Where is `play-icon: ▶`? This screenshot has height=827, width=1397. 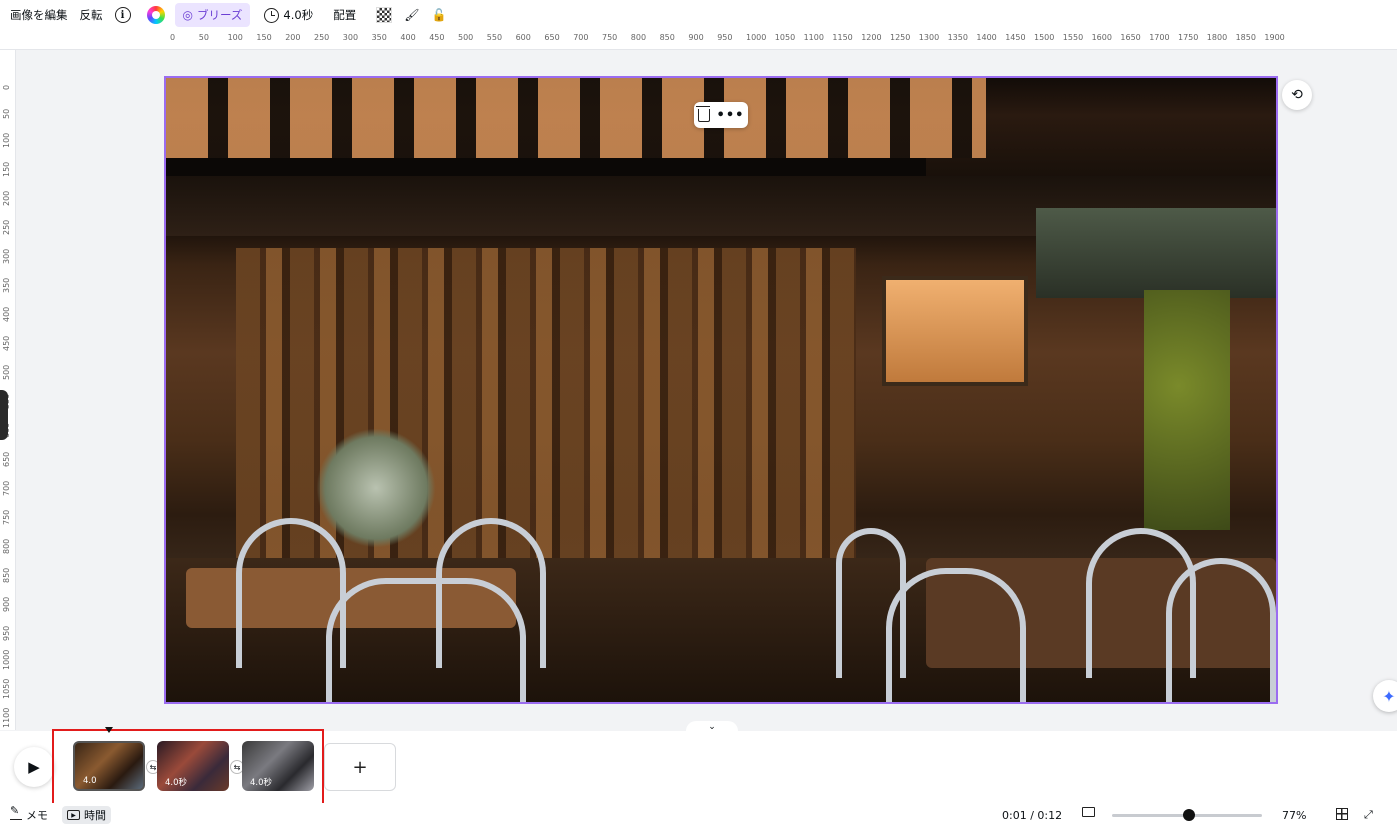
play-icon: ▶ is located at coordinates (34, 767).